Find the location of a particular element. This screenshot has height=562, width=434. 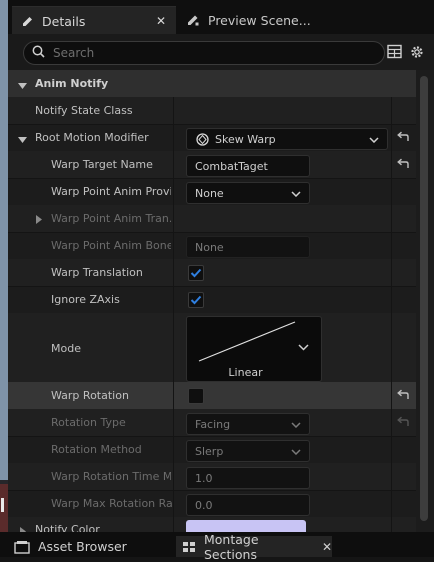

warp-point-anim-provider-value: None is located at coordinates (209, 193).